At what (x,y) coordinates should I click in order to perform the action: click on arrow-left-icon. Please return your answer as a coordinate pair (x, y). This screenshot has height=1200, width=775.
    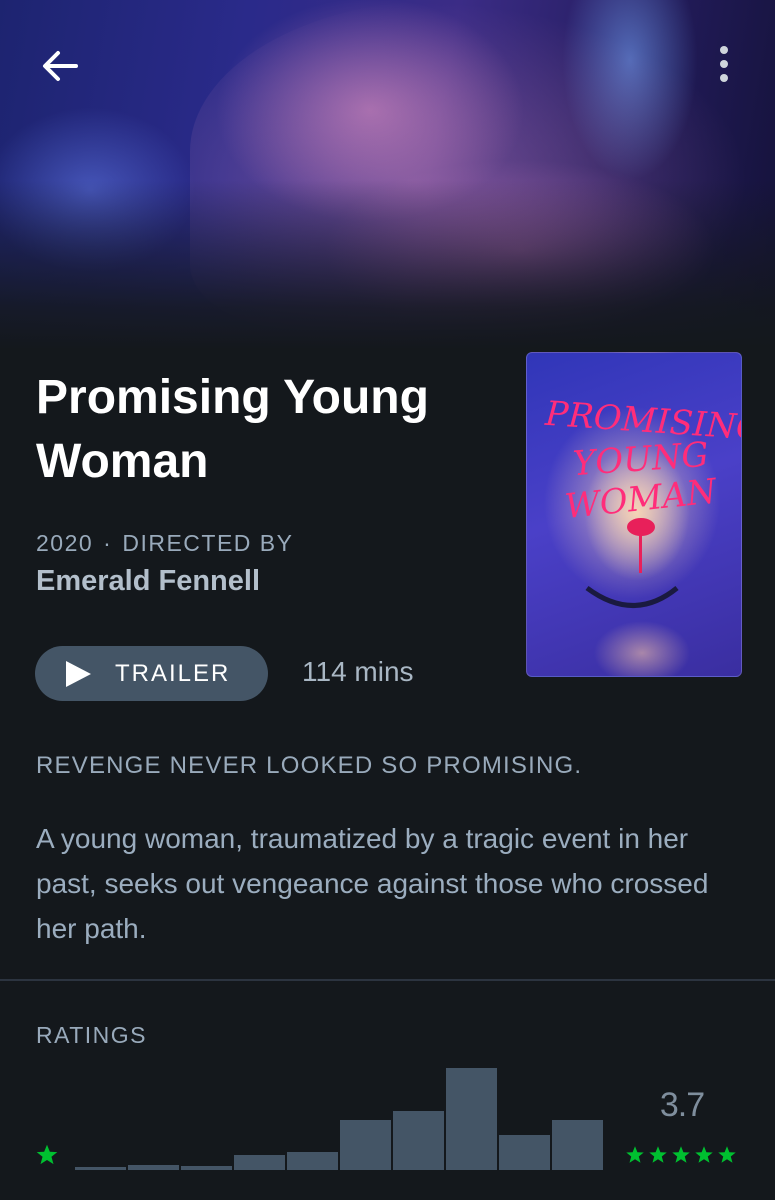
    Looking at the image, I should click on (60, 66).